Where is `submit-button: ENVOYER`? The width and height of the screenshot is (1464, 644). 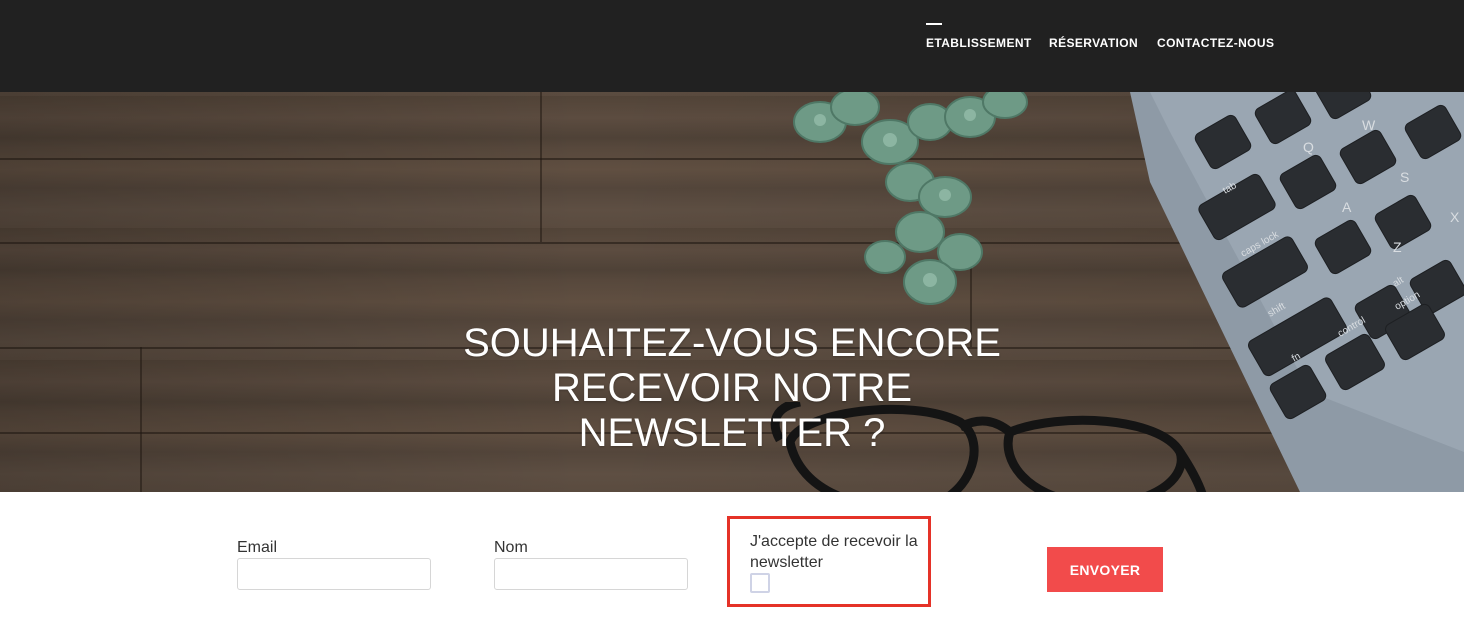
submit-button: ENVOYER is located at coordinates (1105, 569).